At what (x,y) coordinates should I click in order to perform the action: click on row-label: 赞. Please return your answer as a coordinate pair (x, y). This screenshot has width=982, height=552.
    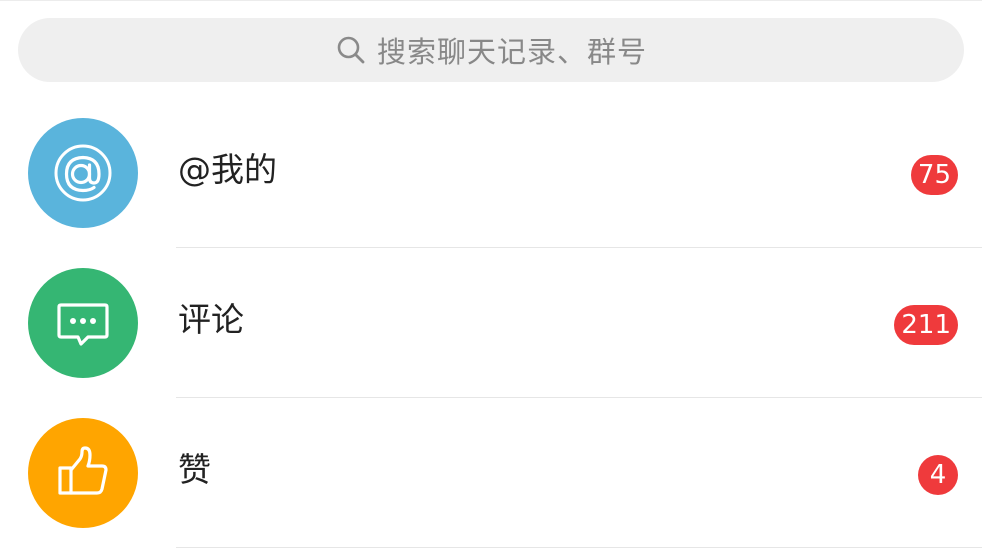
    Looking at the image, I should click on (194, 469).